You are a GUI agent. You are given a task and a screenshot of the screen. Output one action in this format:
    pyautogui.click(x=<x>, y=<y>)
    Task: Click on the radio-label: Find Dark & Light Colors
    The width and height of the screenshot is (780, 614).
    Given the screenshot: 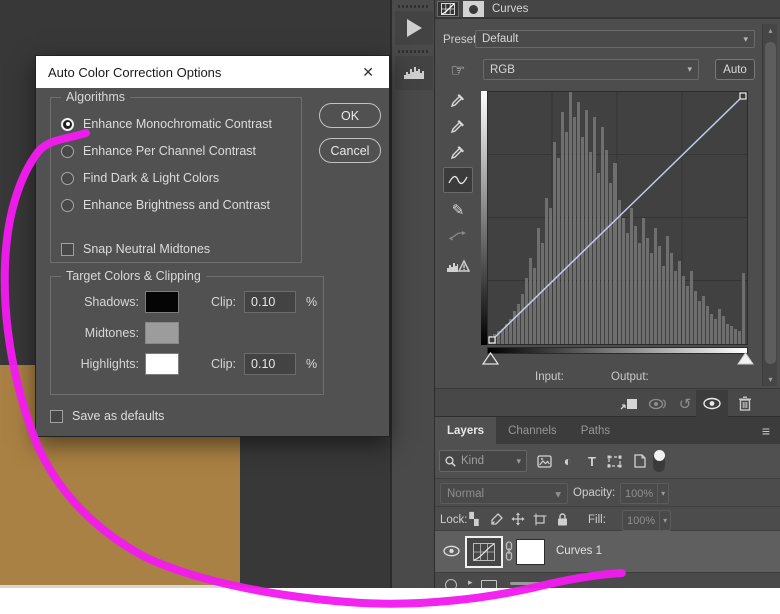 What is the action you would take?
    pyautogui.click(x=151, y=178)
    